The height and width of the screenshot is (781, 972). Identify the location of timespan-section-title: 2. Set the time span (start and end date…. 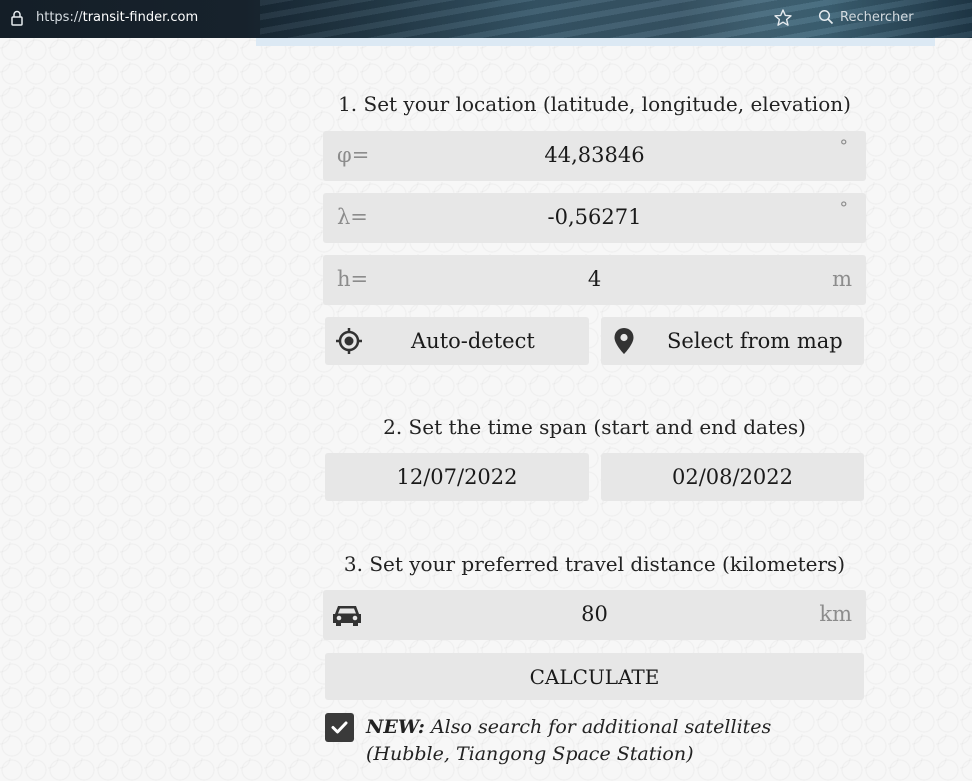
(594, 427).